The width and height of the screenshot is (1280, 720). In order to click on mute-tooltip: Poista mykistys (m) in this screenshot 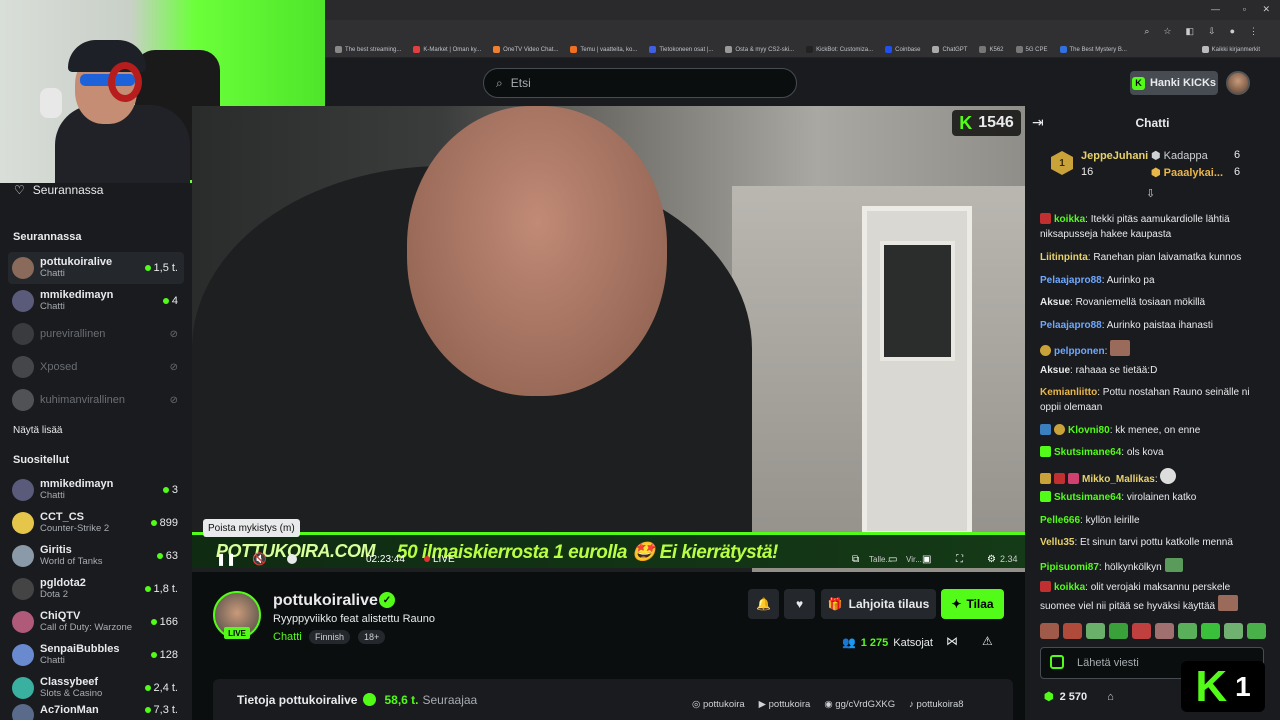, I will do `click(251, 528)`.